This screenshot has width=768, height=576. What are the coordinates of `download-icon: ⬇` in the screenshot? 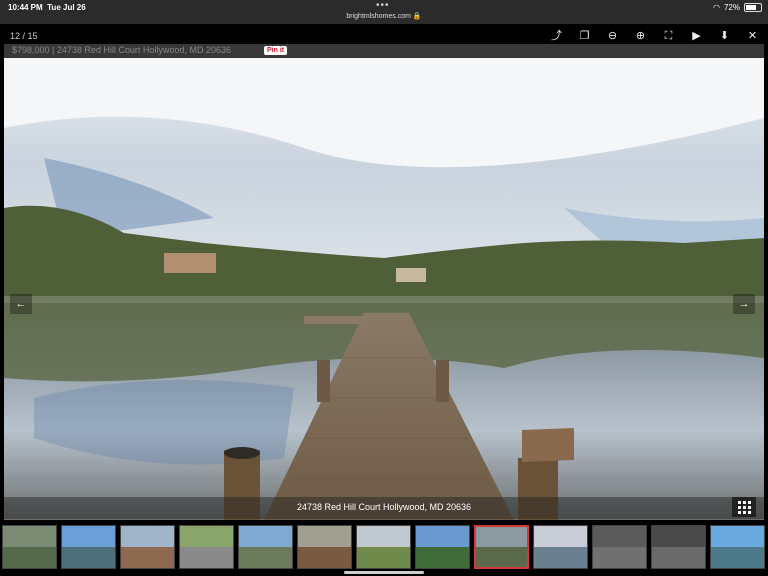 It's located at (724, 36).